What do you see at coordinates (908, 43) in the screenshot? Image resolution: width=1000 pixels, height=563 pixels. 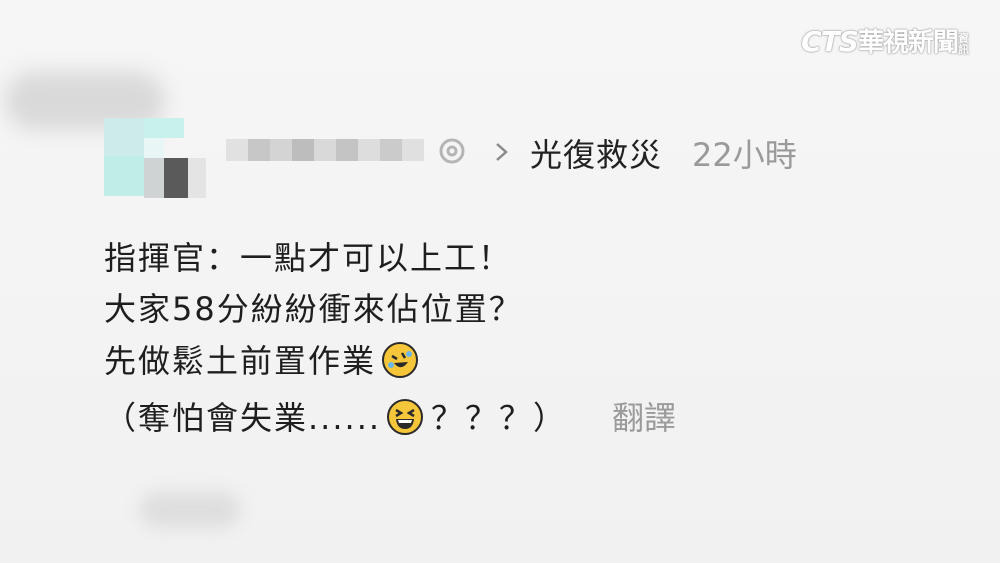 I see `watermark-name: 華視新聞` at bounding box center [908, 43].